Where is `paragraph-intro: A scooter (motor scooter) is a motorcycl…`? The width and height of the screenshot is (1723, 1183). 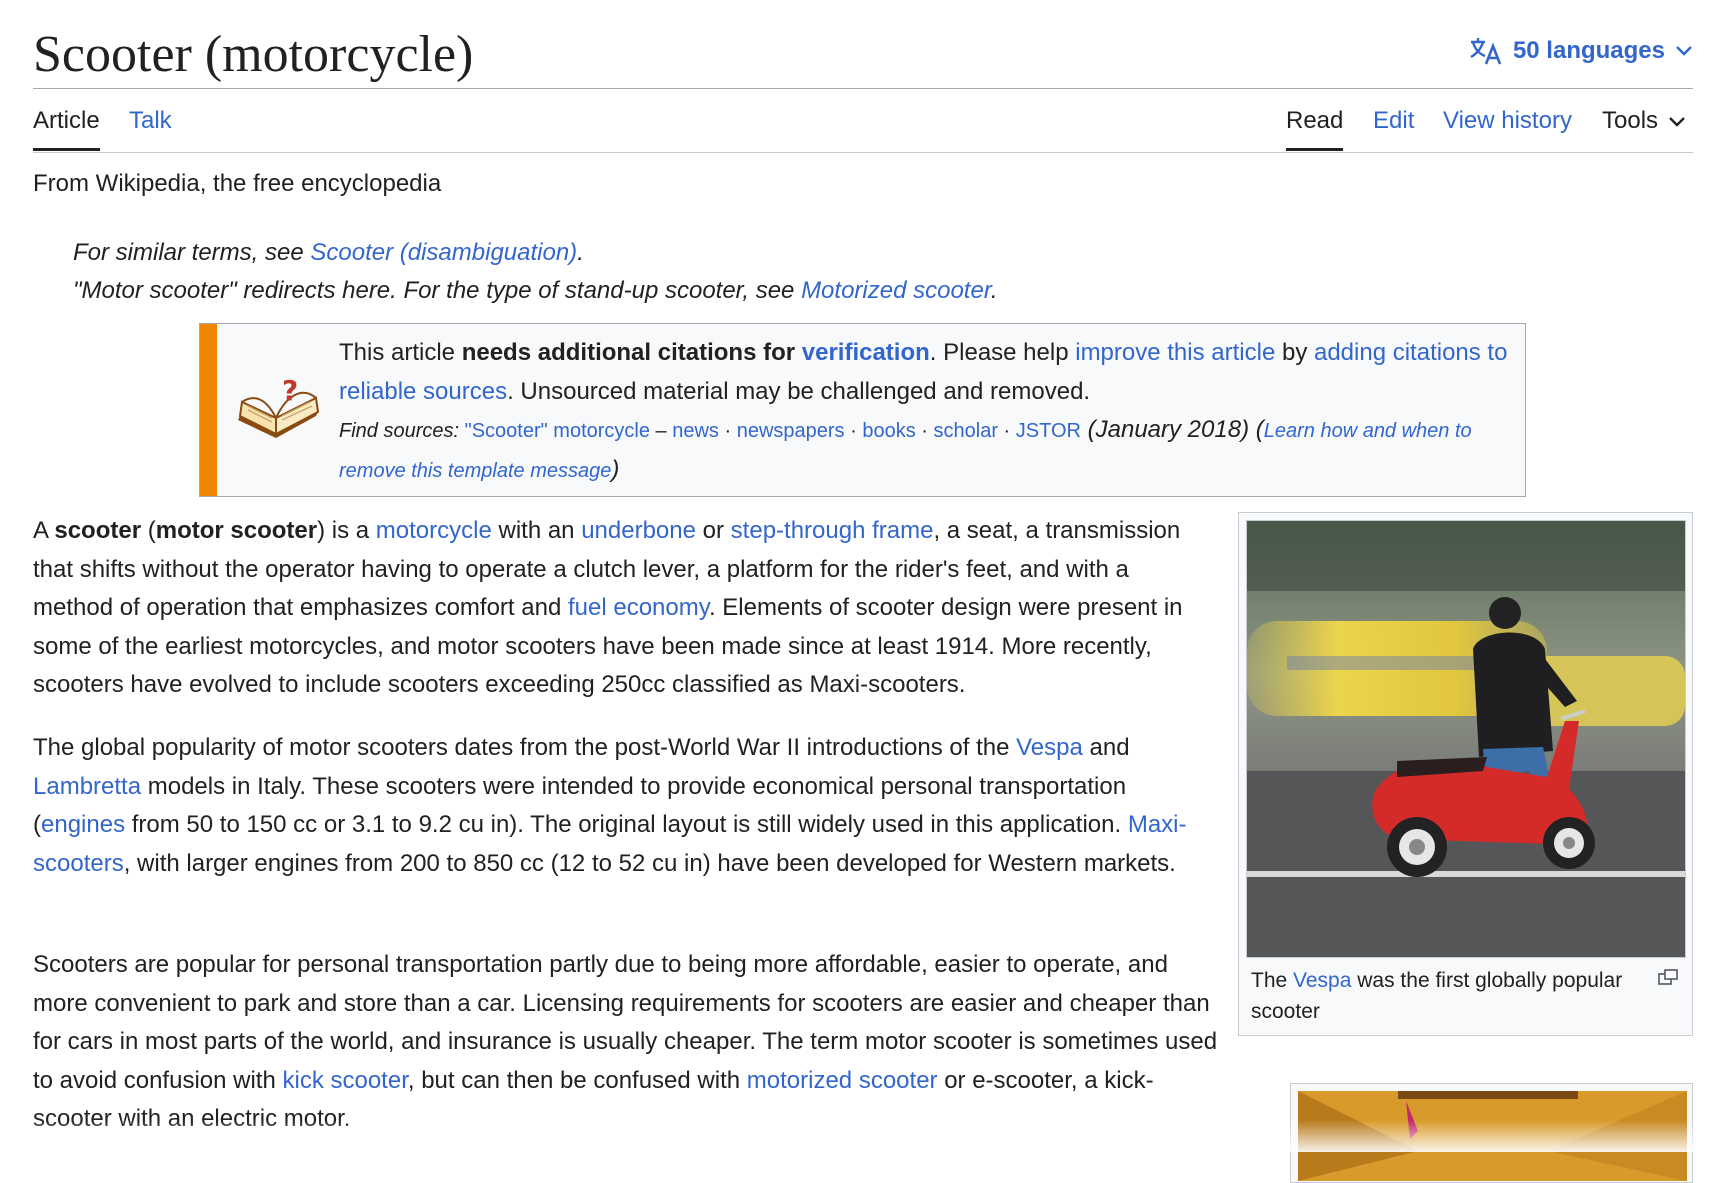
paragraph-intro: A scooter (motor scooter) is a motorcycl… is located at coordinates (623, 608).